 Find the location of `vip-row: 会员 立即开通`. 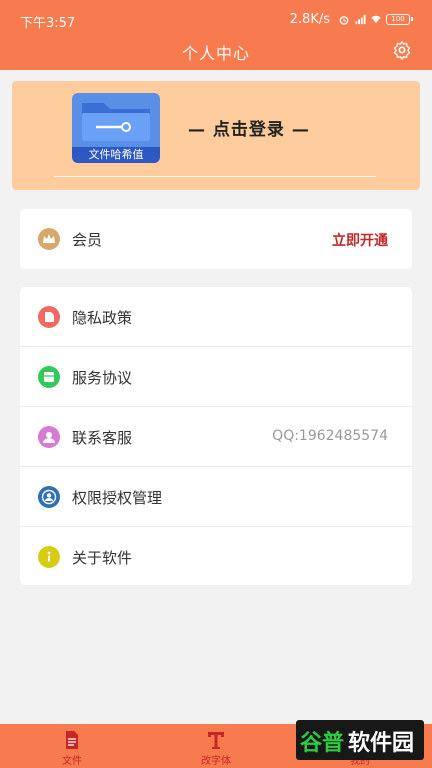

vip-row: 会员 立即开通 is located at coordinates (216, 239).